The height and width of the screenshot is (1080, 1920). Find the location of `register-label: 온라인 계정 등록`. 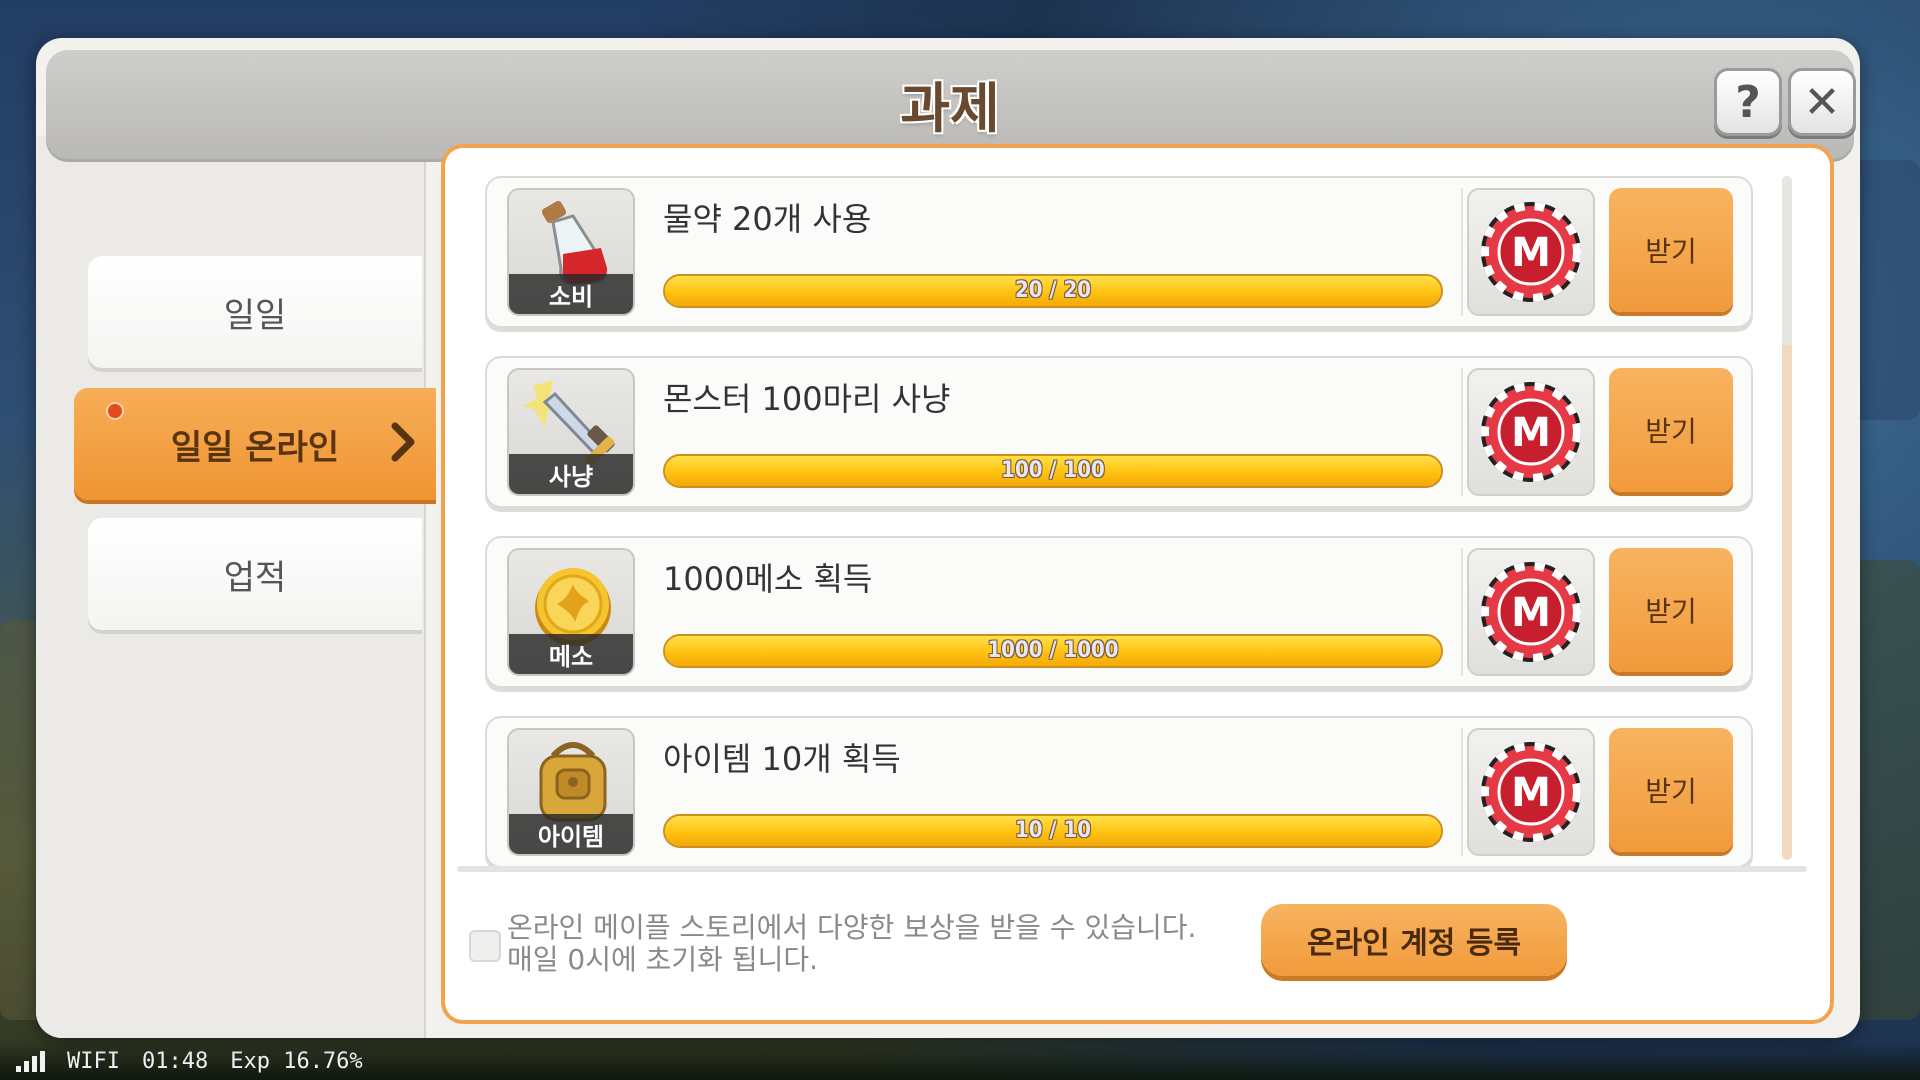

register-label: 온라인 계정 등록 is located at coordinates (1414, 943).